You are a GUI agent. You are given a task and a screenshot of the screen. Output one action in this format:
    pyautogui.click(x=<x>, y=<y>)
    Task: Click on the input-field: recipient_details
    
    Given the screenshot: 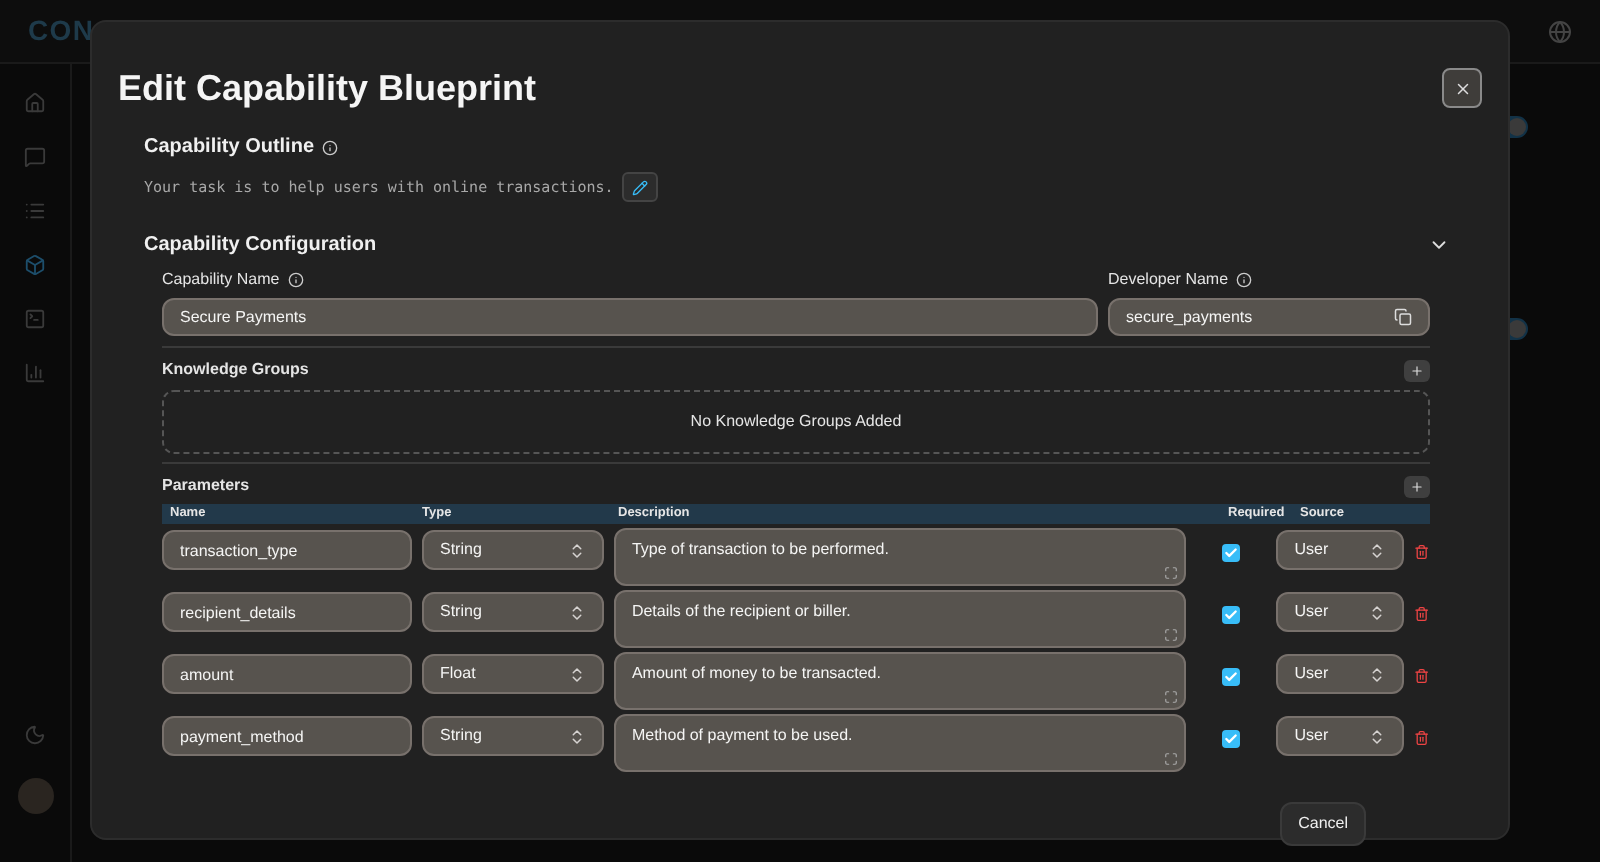 What is the action you would take?
    pyautogui.click(x=287, y=612)
    